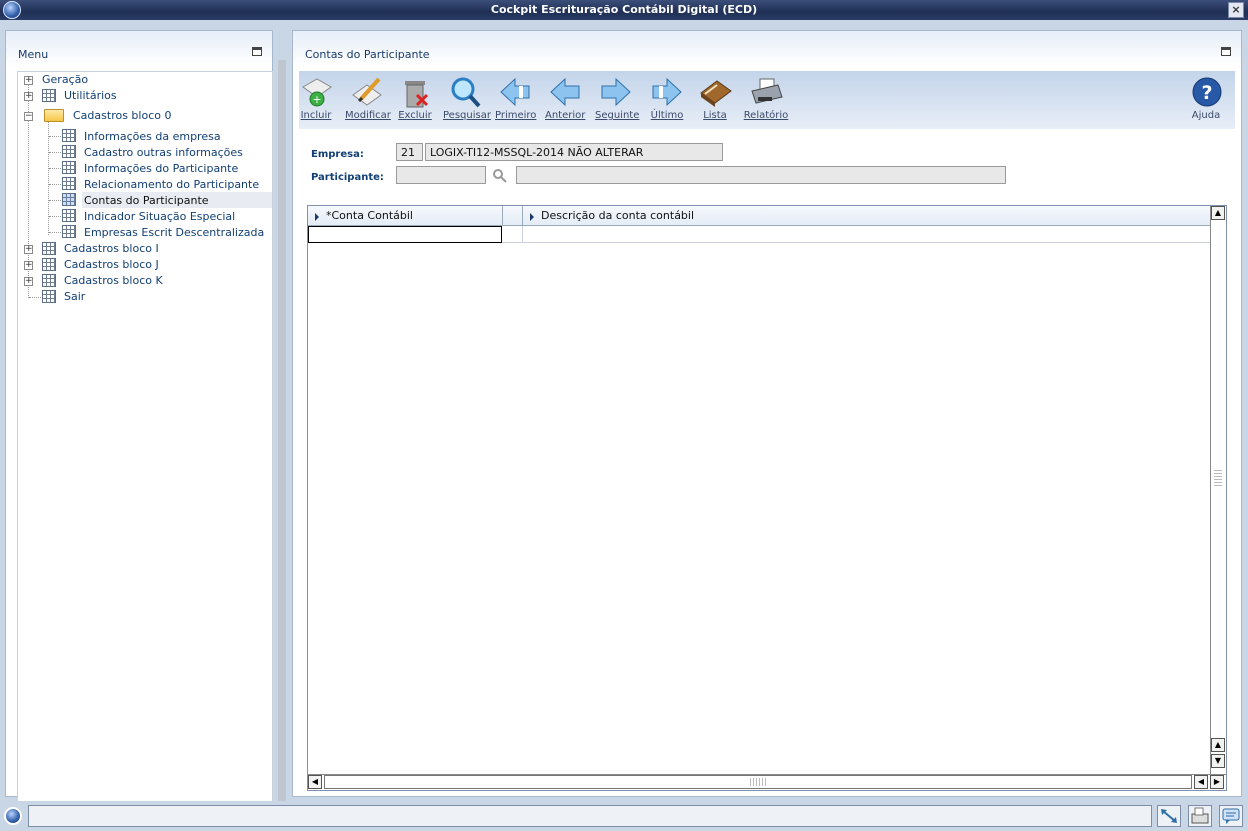 This screenshot has width=1248, height=831. What do you see at coordinates (405, 216) in the screenshot?
I see `column-header-conta-contabil: *Conta Contábil` at bounding box center [405, 216].